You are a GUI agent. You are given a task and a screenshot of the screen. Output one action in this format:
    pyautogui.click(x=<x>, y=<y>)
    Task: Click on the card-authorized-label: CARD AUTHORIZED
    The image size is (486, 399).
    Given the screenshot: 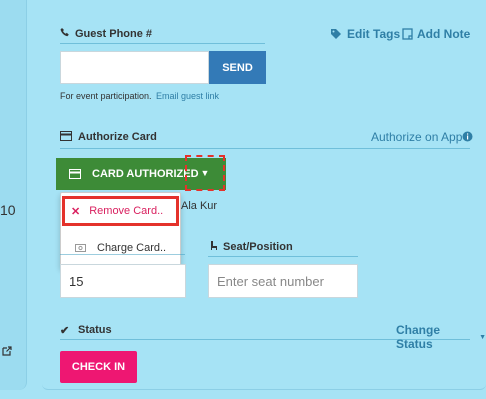 What is the action you would take?
    pyautogui.click(x=145, y=174)
    